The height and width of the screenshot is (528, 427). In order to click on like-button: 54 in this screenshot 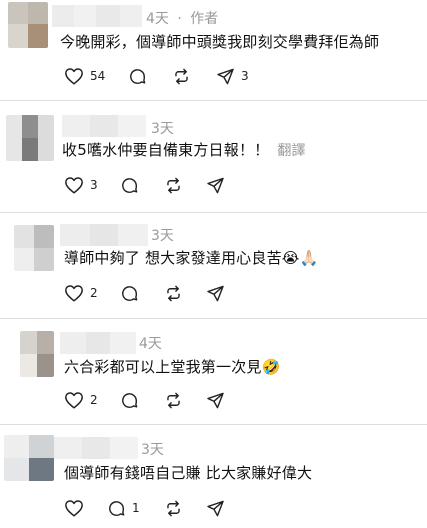, I will do `click(84, 76)`.